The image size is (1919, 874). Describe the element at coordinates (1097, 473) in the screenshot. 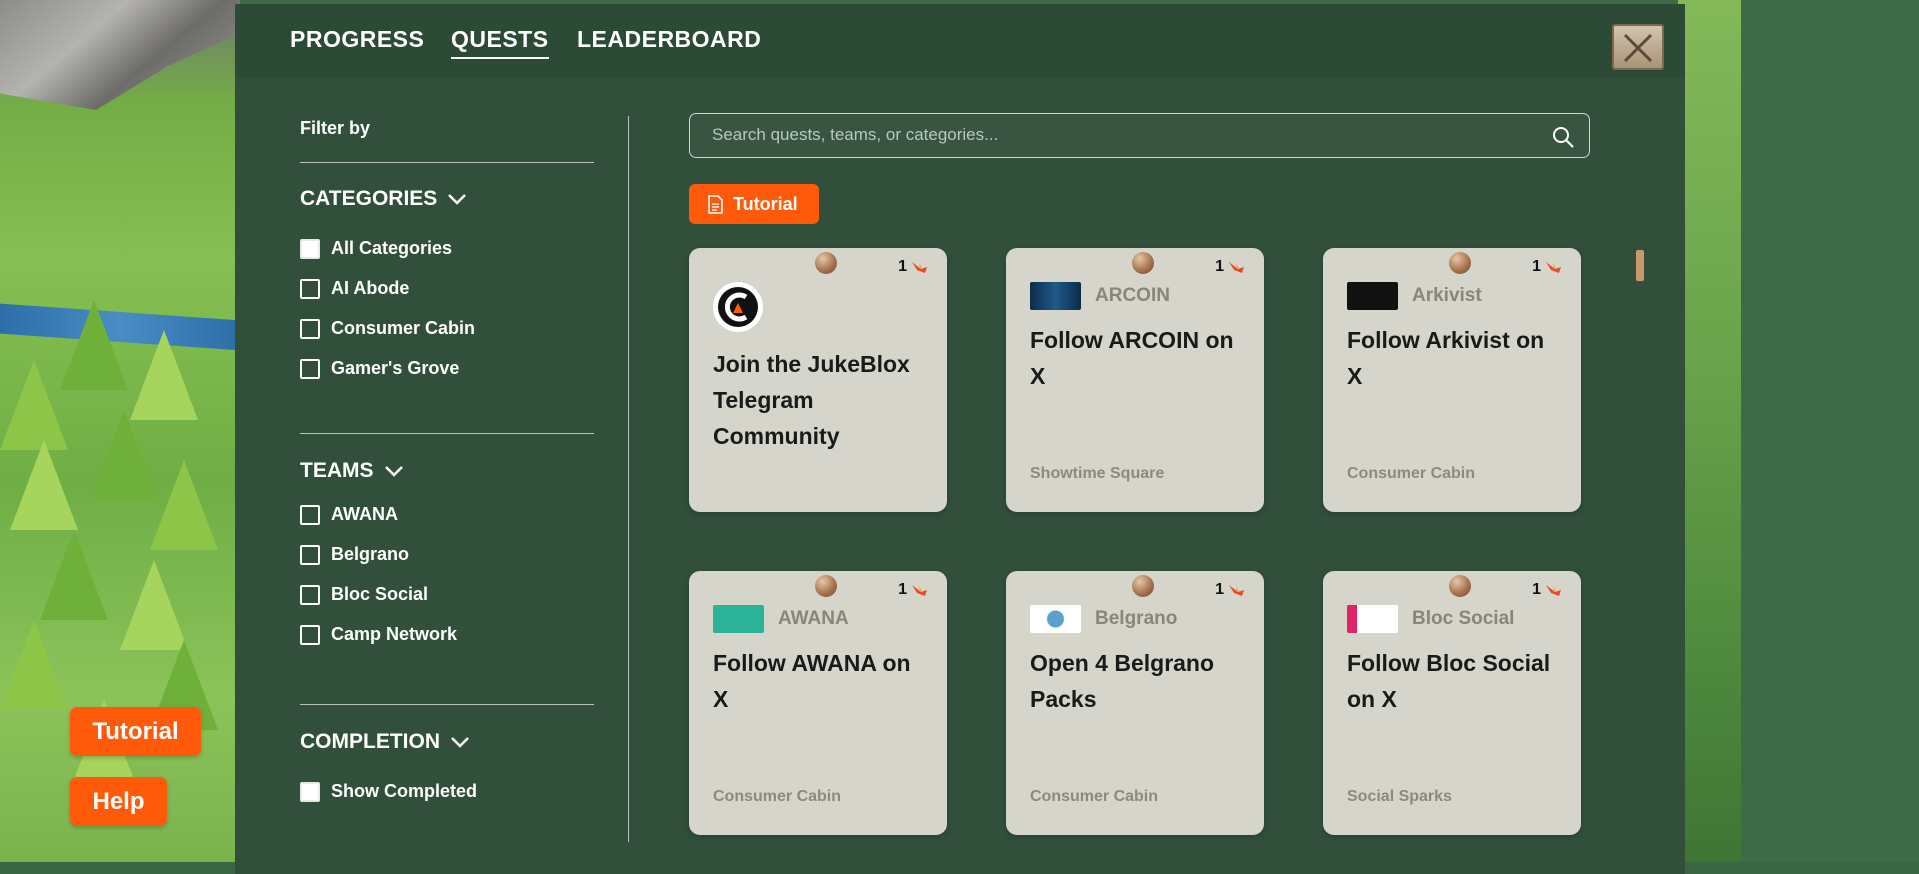

I see `quest-category: Showtime Square` at that location.